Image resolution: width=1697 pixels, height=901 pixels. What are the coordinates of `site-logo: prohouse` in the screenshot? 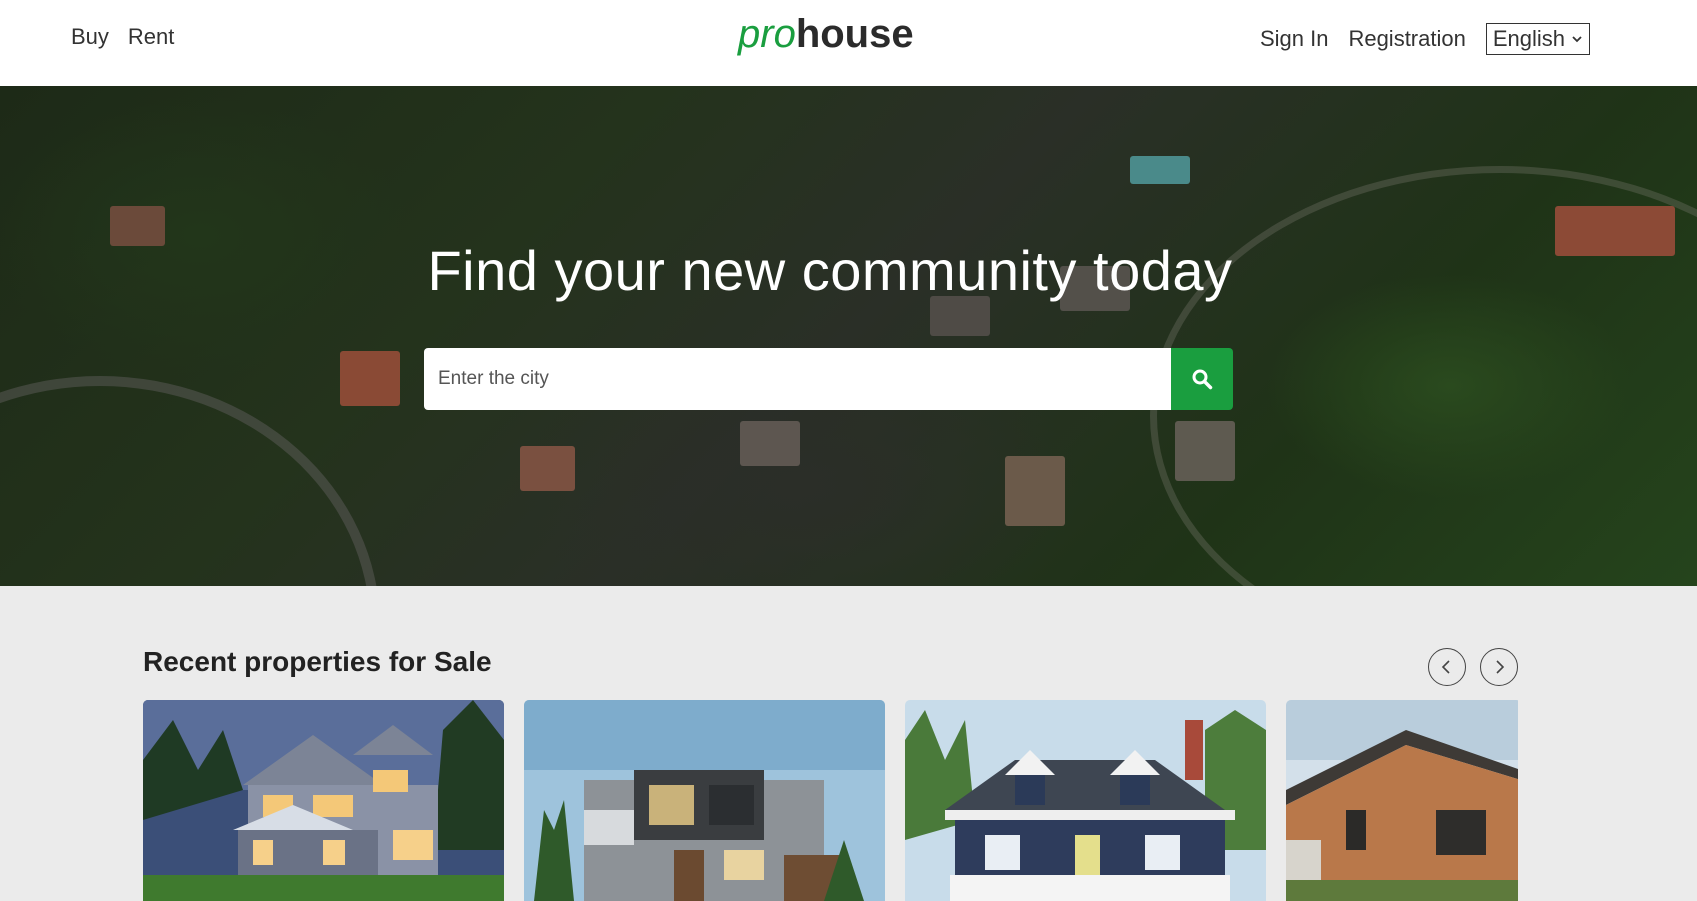 It's located at (826, 34).